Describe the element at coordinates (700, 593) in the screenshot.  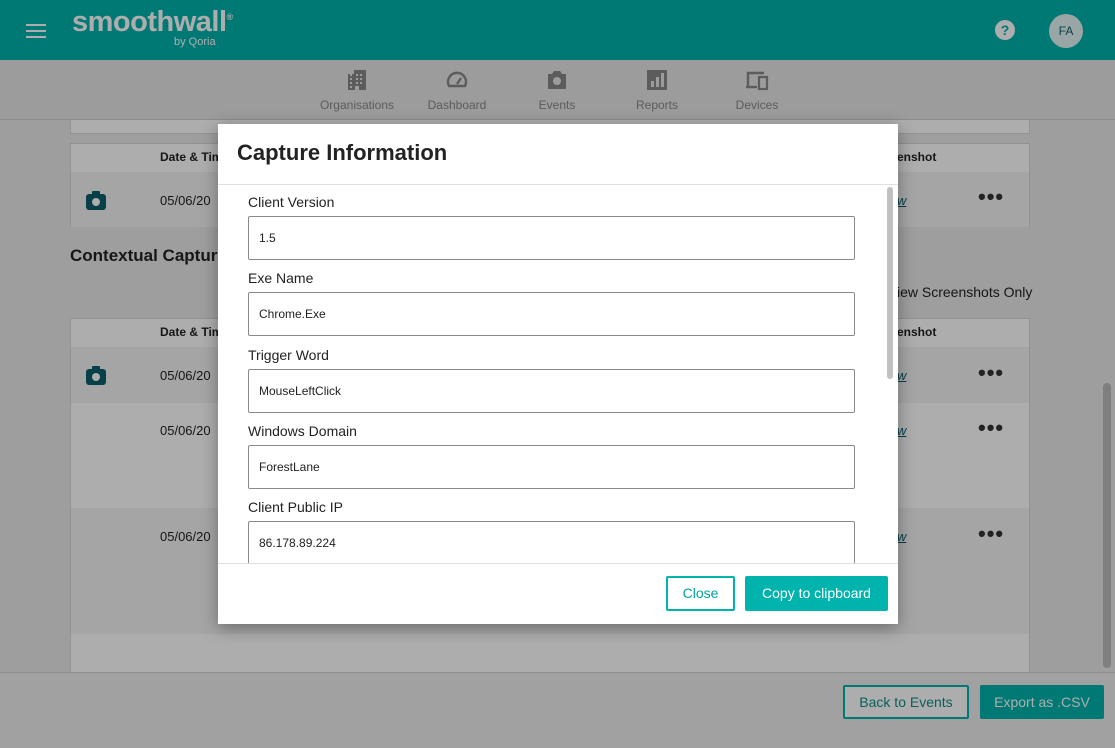
I see `close-button: Close` at that location.